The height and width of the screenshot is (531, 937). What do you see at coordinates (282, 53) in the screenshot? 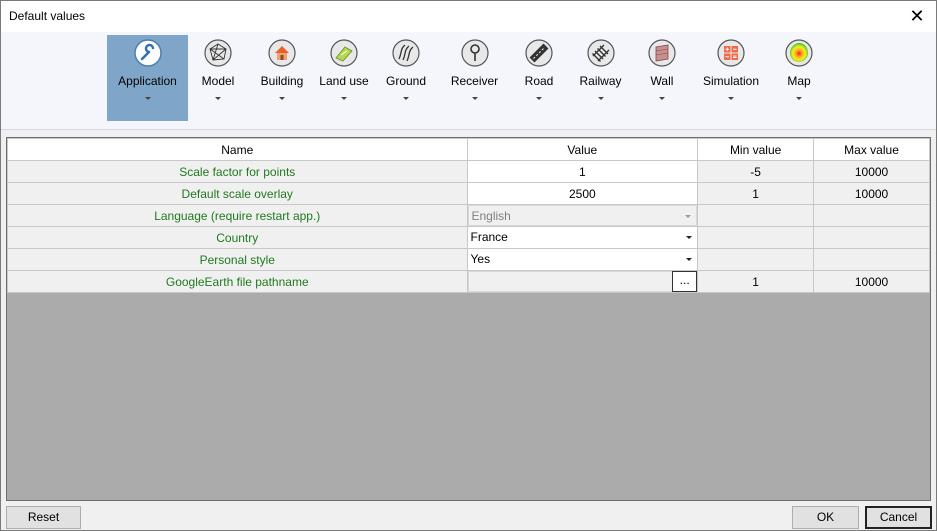
I see `house-icon` at bounding box center [282, 53].